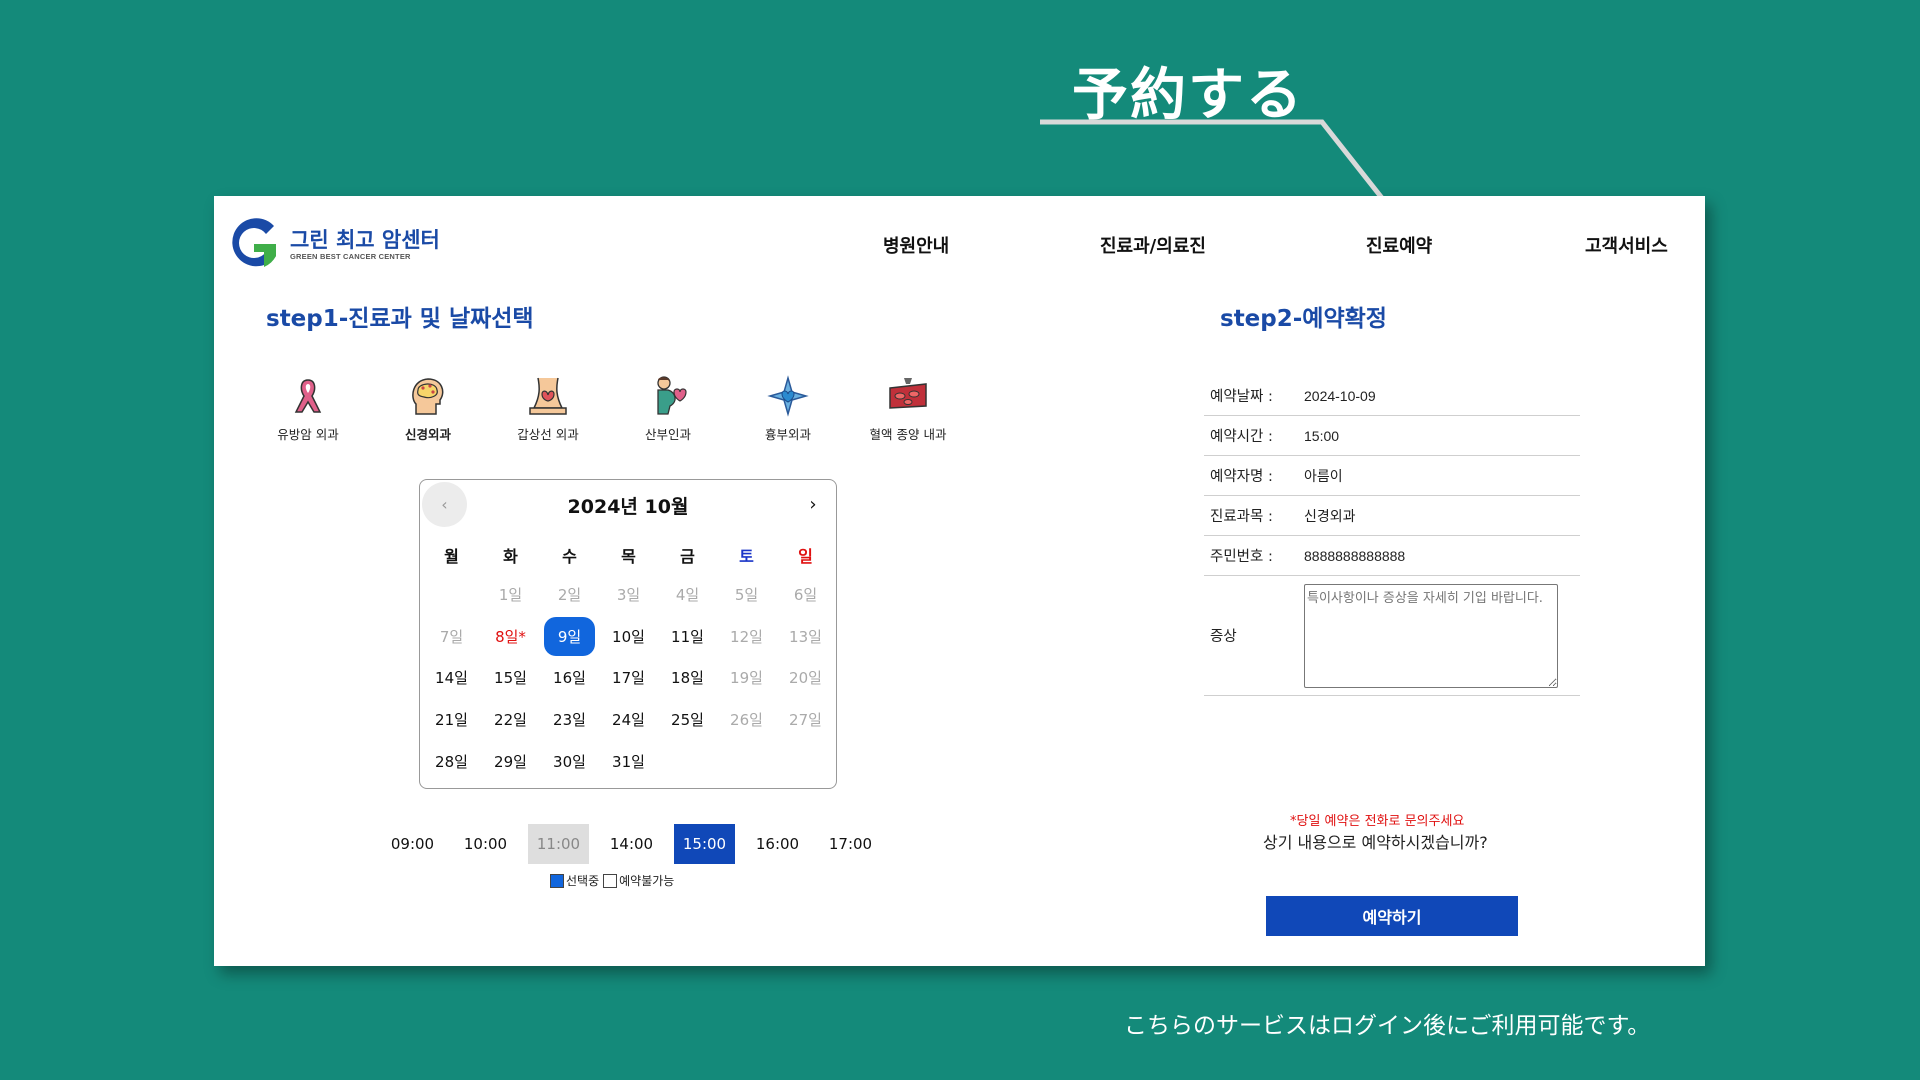 This screenshot has height=1080, width=1920. Describe the element at coordinates (510, 761) in the screenshot. I see `calendar-day: 29일` at that location.